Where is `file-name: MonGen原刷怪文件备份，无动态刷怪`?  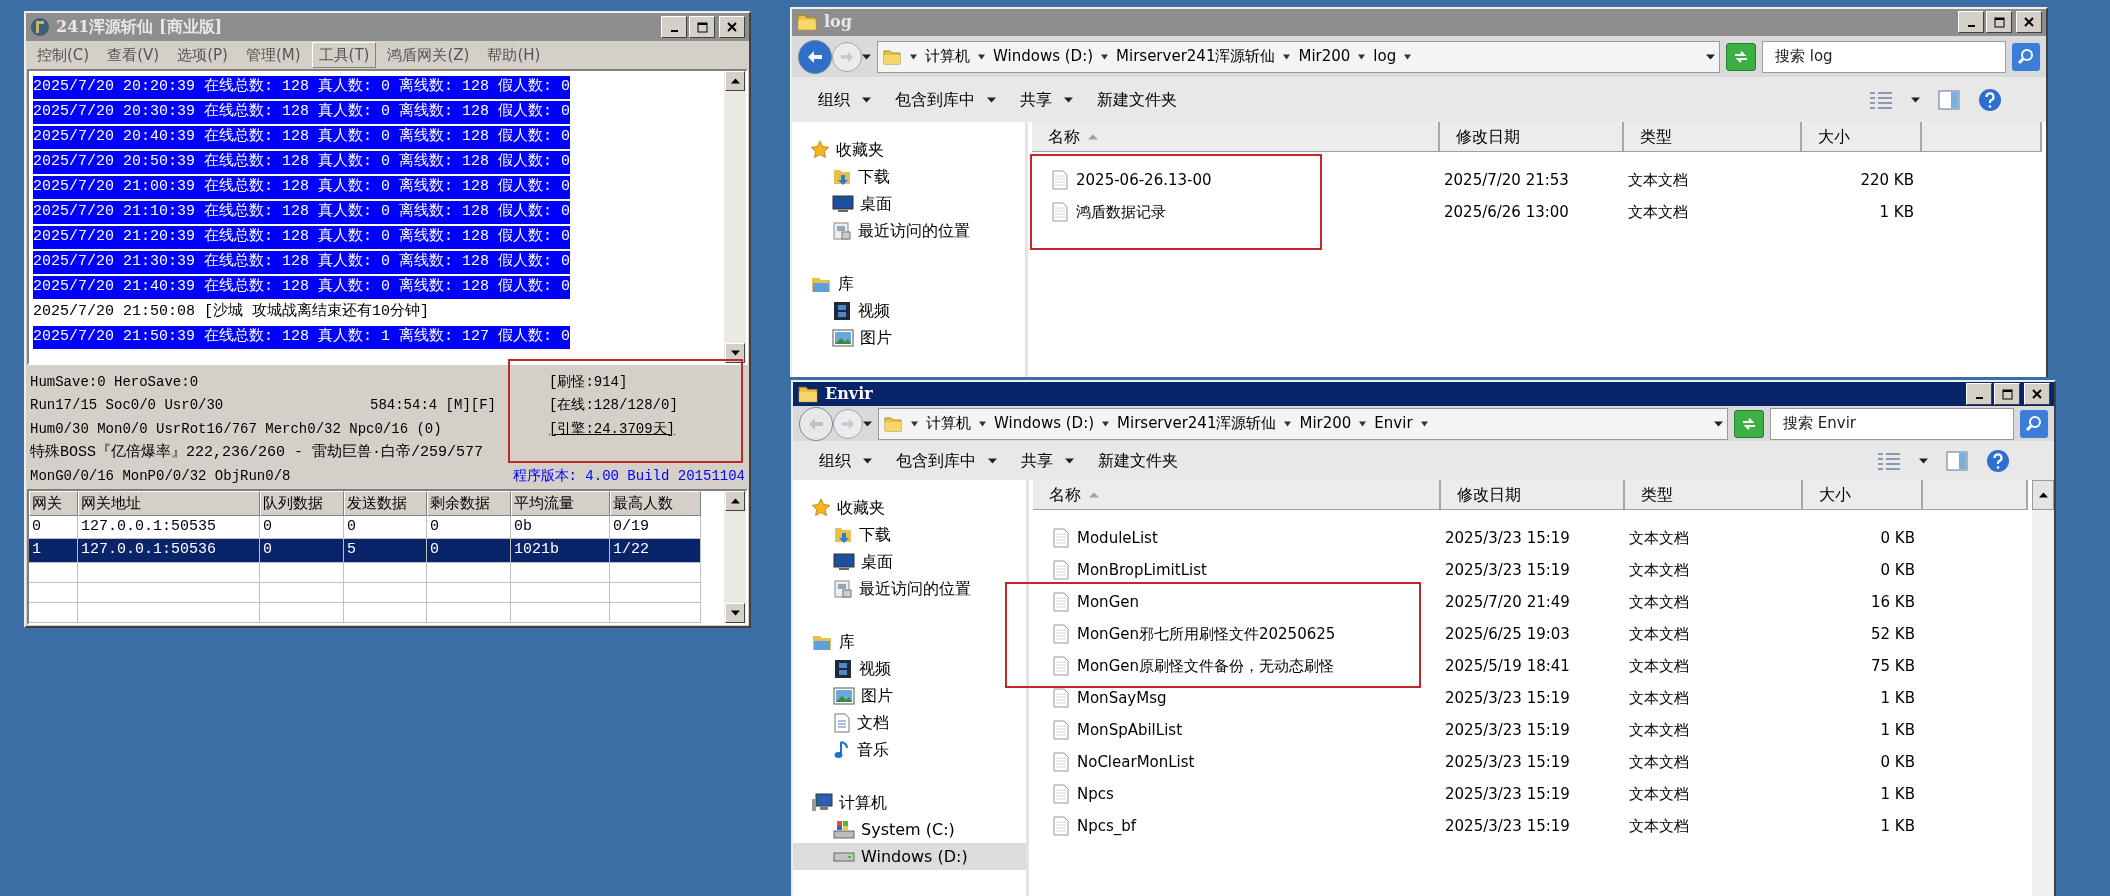 file-name: MonGen原刷怪文件备份，无动态刷怪 is located at coordinates (1205, 666).